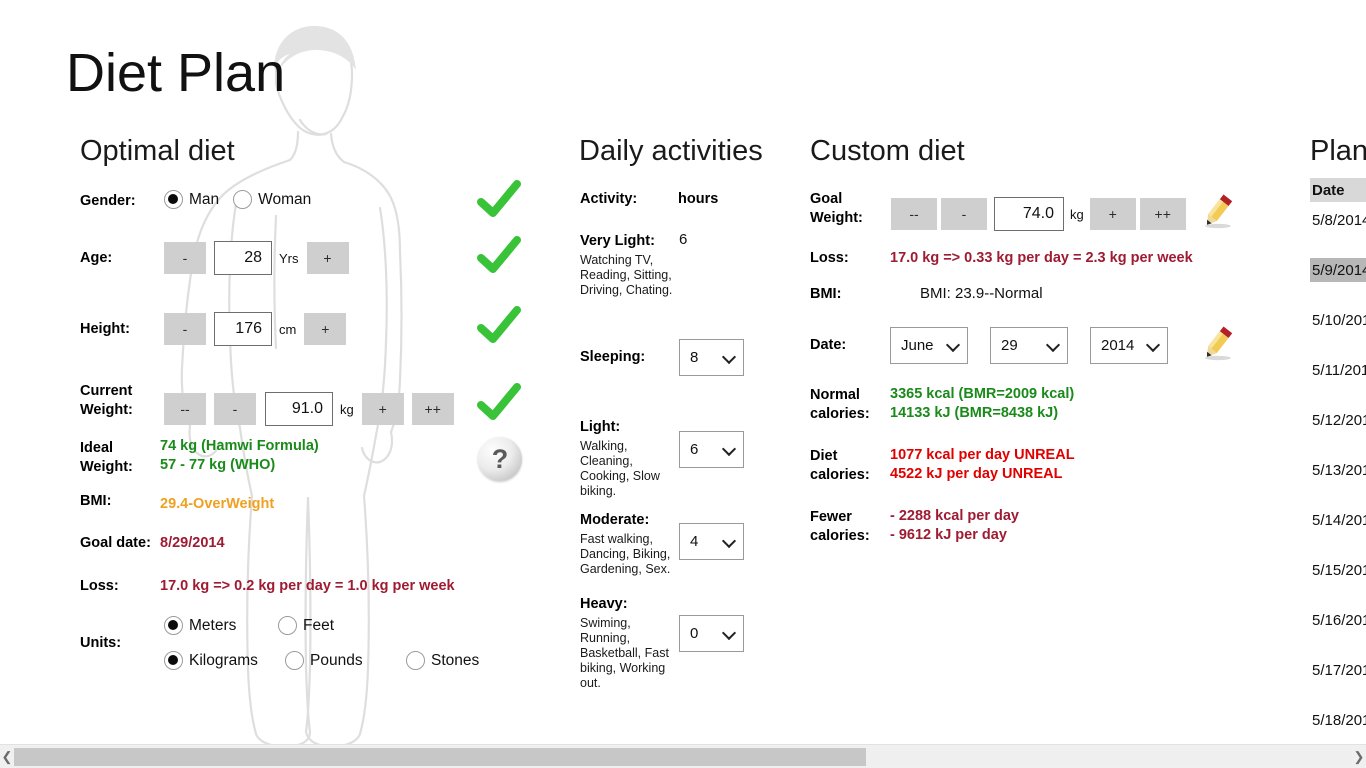 This screenshot has width=1366, height=768. What do you see at coordinates (620, 468) in the screenshot?
I see `activity-light-note: Walking, Cleaning, Cooking, Slow biking.` at bounding box center [620, 468].